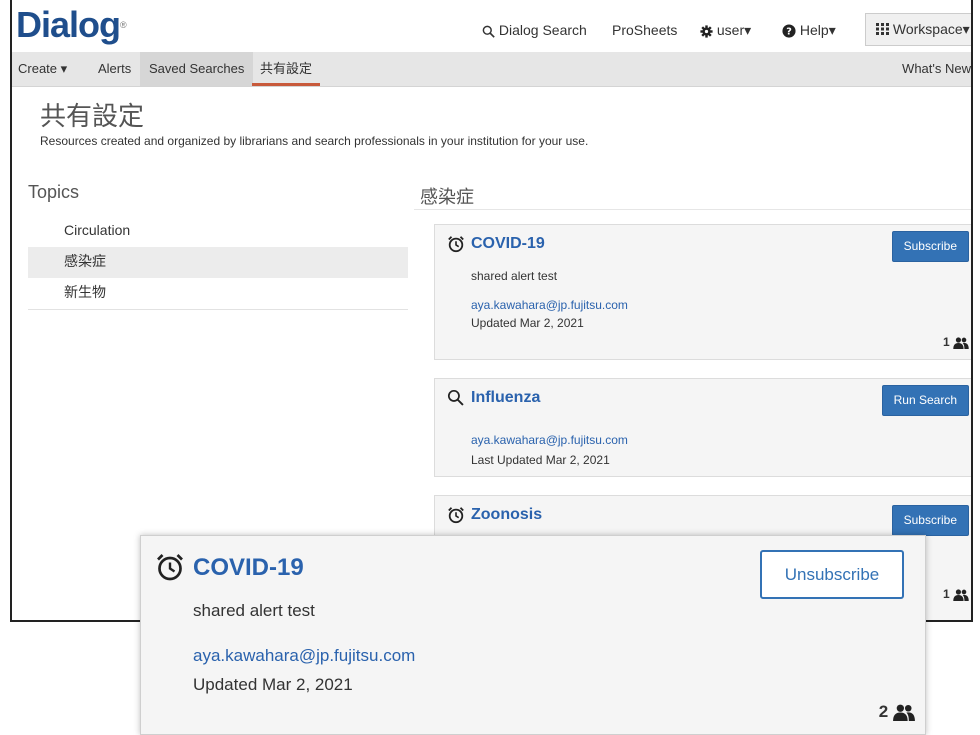  I want to click on workspace-label: Workspace, so click(927, 29).